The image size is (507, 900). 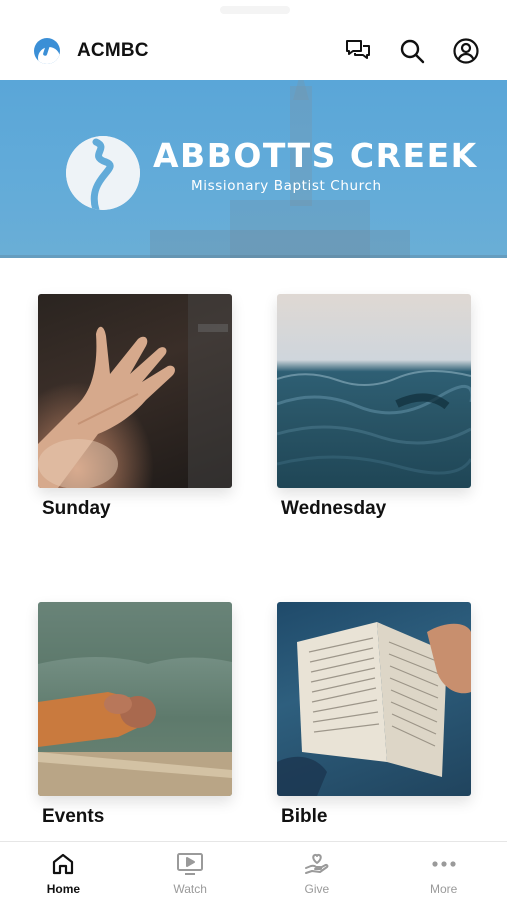 I want to click on app-title: ACMBC, so click(x=113, y=50).